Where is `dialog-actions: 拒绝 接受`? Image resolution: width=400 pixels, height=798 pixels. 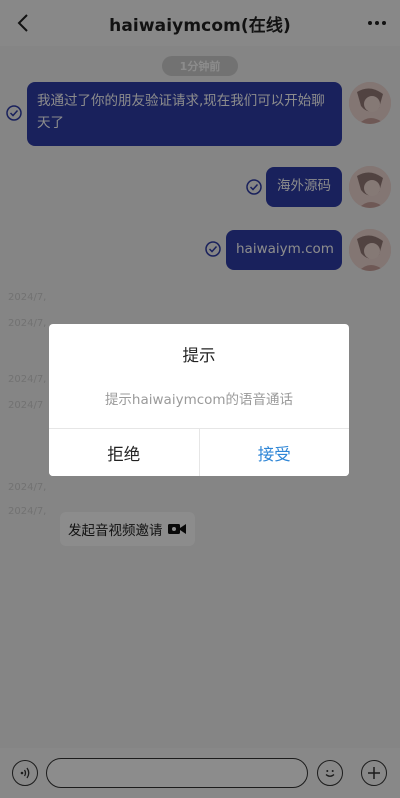
dialog-actions: 拒绝 接受 is located at coordinates (199, 452).